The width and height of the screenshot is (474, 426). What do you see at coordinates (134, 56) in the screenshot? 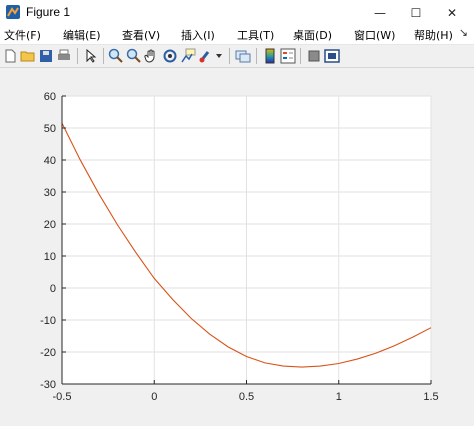
I see `zoom-out-icon` at bounding box center [134, 56].